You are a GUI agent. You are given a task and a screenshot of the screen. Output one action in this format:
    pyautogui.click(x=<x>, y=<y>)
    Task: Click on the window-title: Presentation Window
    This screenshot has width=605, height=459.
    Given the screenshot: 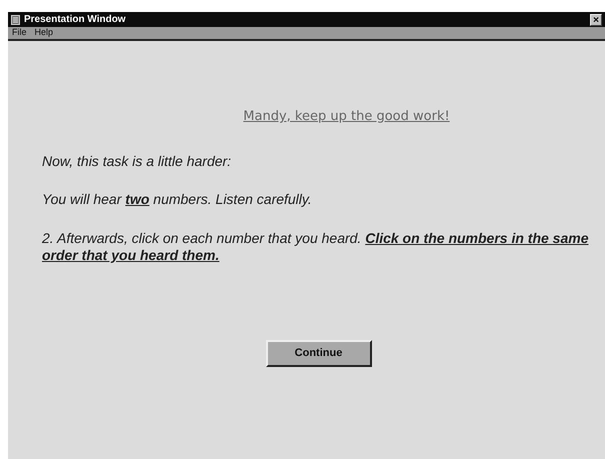 What is the action you would take?
    pyautogui.click(x=75, y=20)
    